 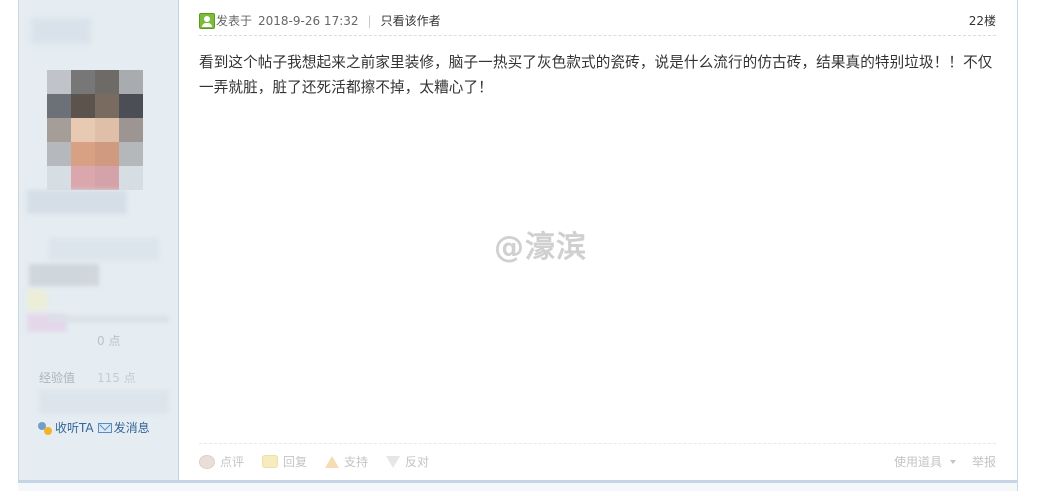 I want to click on comment-label: 点评, so click(x=232, y=462).